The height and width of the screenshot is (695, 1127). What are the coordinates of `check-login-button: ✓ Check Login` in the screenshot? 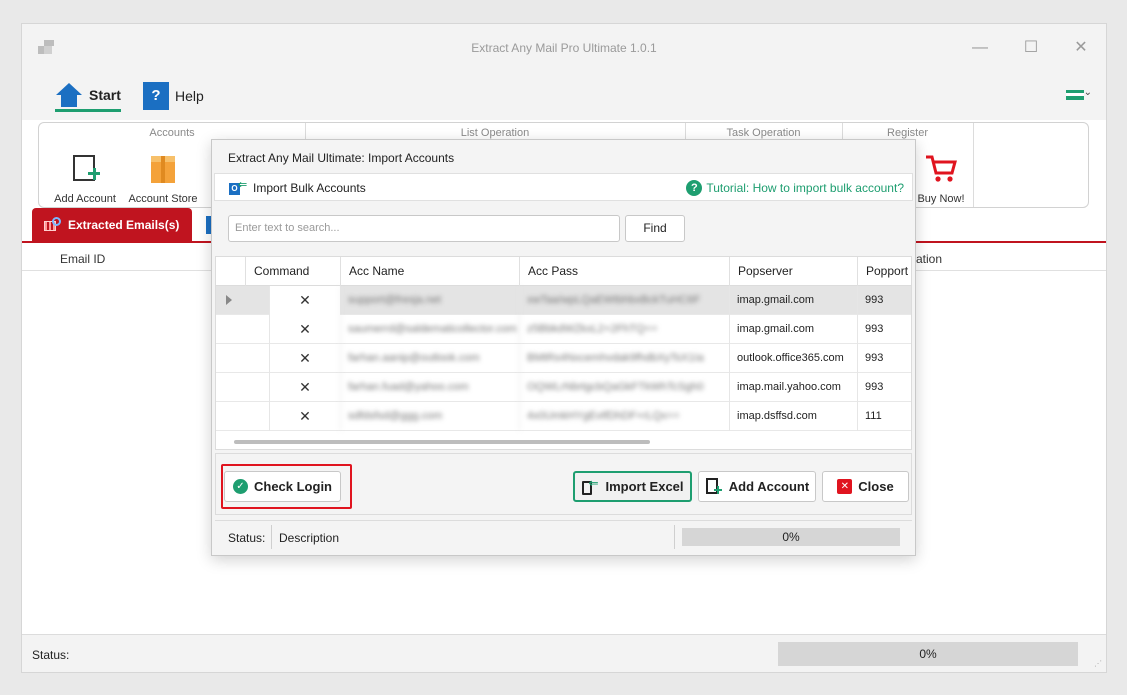 It's located at (282, 486).